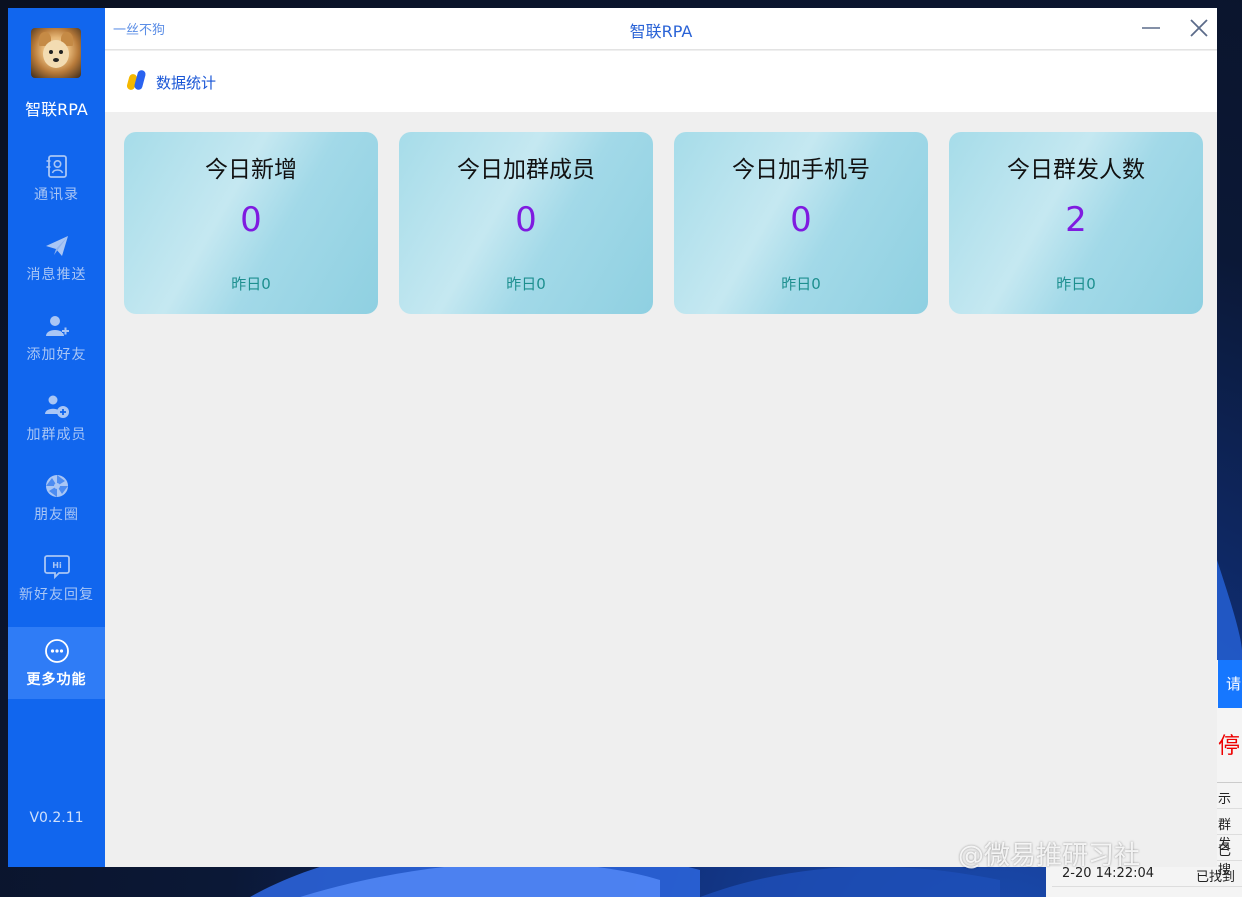 The image size is (1242, 897). What do you see at coordinates (56, 166) in the screenshot?
I see `contacts-icon` at bounding box center [56, 166].